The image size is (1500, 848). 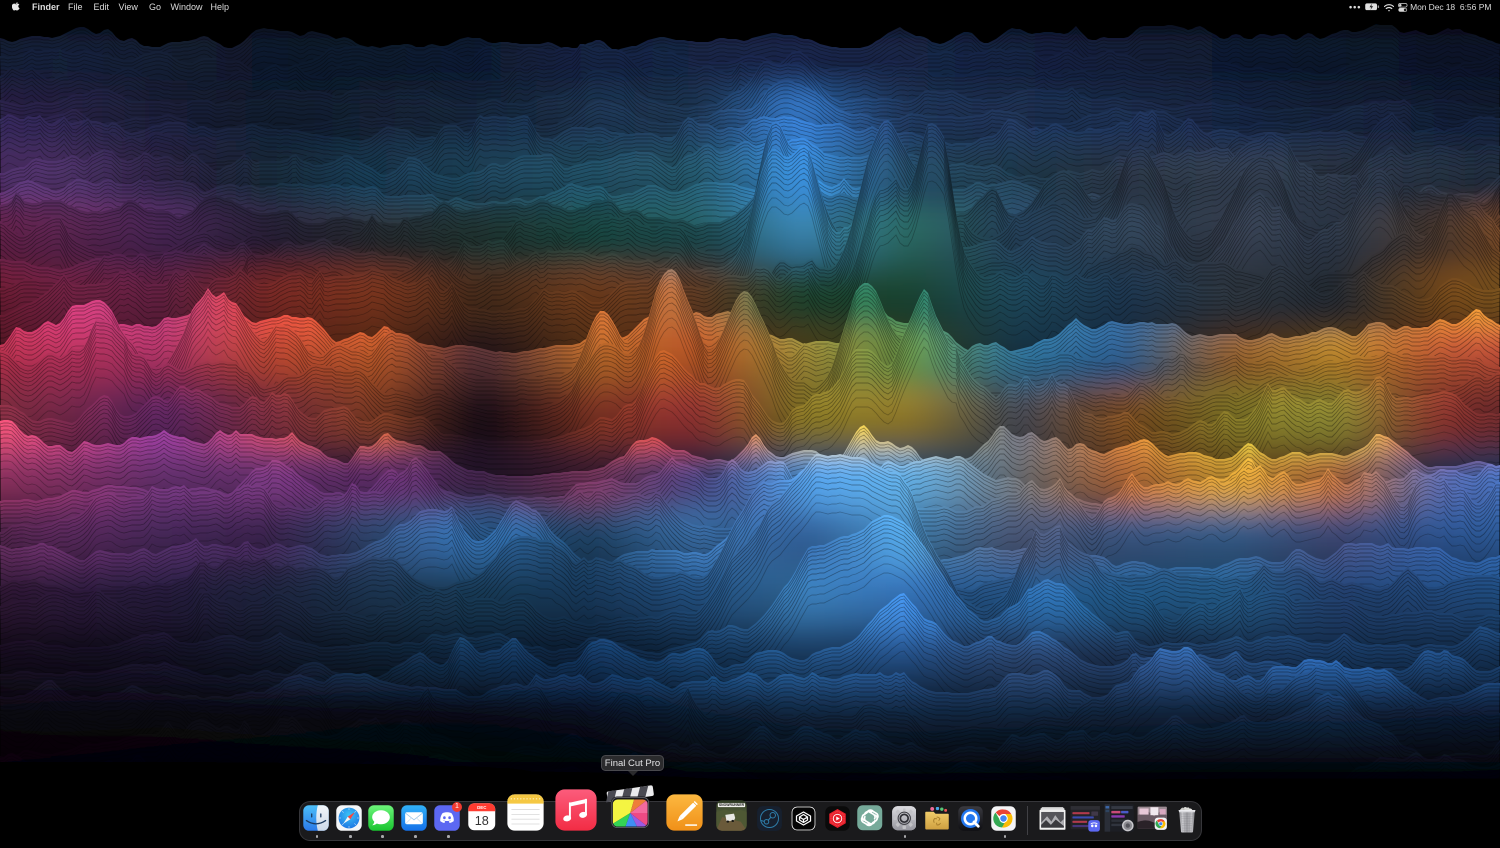 What do you see at coordinates (482, 807) in the screenshot?
I see `svg-text: DEC` at bounding box center [482, 807].